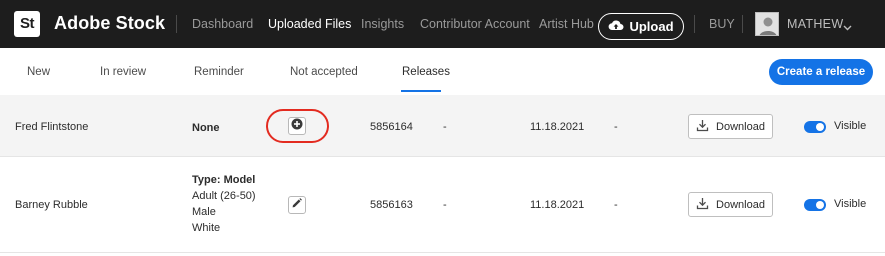 The width and height of the screenshot is (885, 256). I want to click on chevron-down-icon, so click(847, 27).